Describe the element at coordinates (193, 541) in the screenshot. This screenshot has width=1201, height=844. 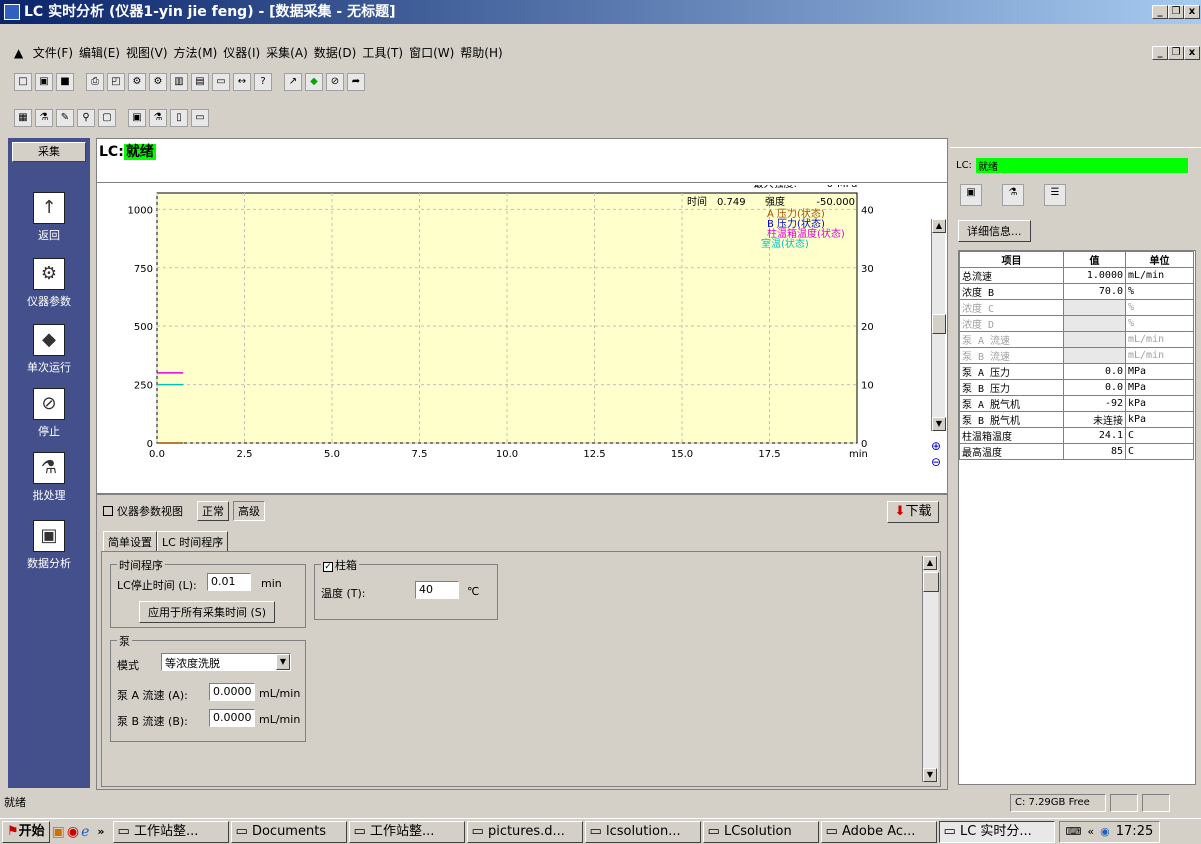
I see `tab-lc-time-program: LC 时间程序` at that location.